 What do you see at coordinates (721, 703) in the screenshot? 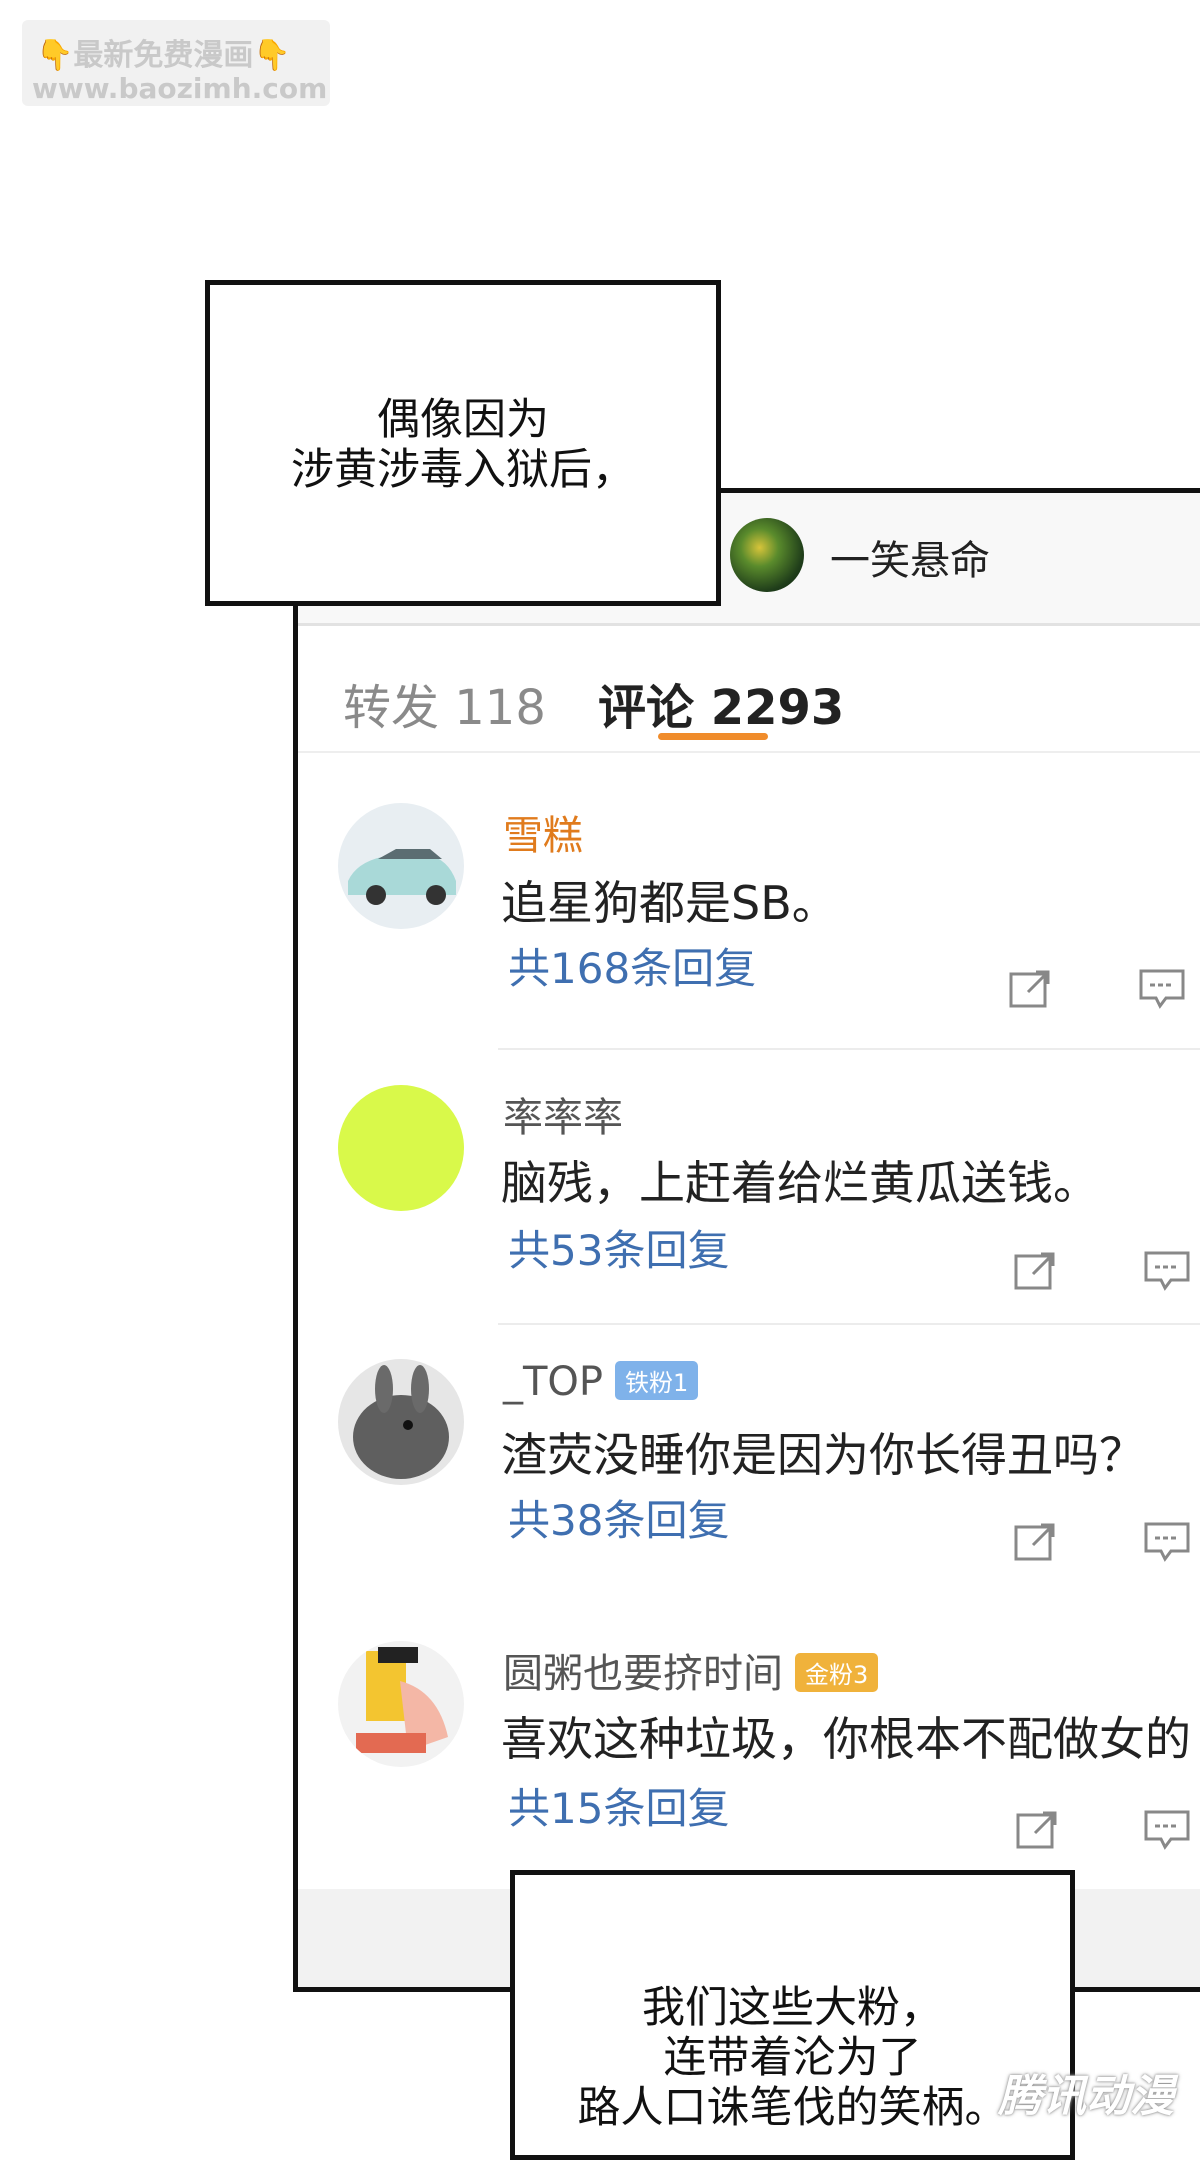
I see `tab-comments: 评论 2293` at bounding box center [721, 703].